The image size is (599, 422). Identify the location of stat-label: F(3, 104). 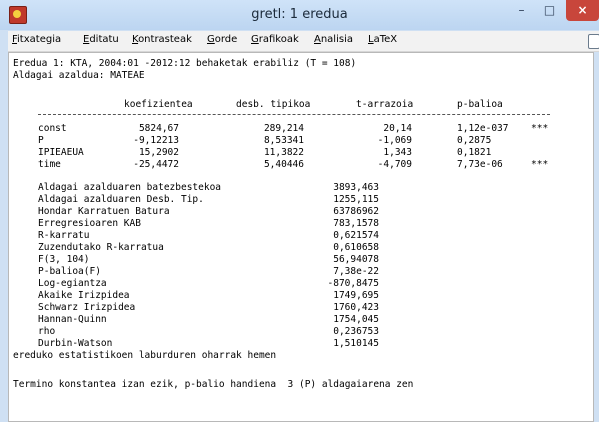
(64, 259).